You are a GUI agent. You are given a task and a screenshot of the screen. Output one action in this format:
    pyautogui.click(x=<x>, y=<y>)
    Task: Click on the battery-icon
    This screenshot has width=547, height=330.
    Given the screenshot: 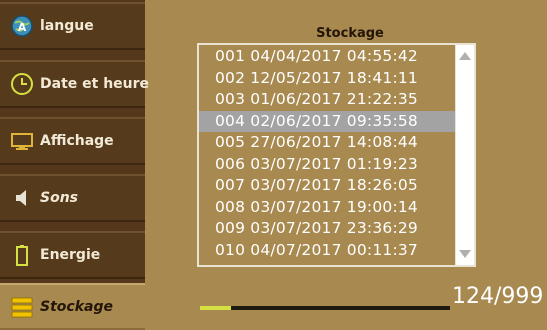 What is the action you would take?
    pyautogui.click(x=22, y=255)
    